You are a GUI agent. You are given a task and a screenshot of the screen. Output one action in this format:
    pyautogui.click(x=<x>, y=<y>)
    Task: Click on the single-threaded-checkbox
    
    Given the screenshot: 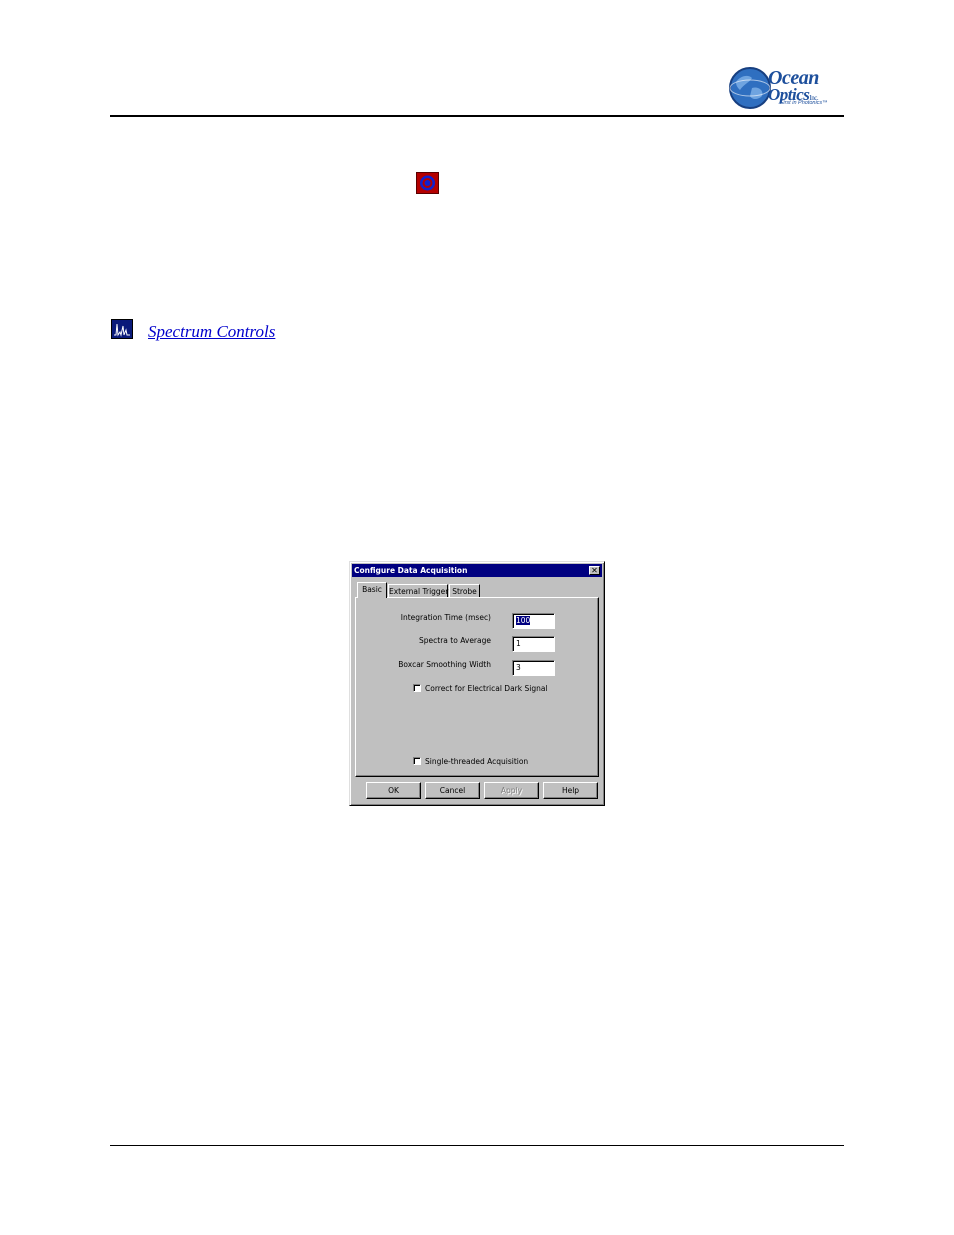 What is the action you would take?
    pyautogui.click(x=417, y=761)
    